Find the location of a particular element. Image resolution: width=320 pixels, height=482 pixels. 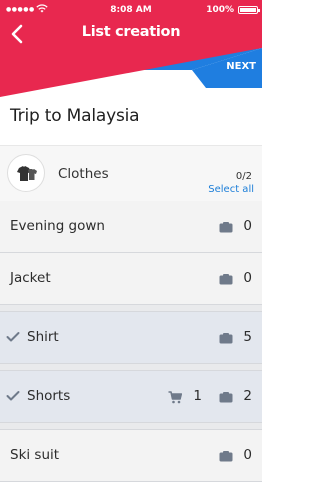

category-label: Clothes is located at coordinates (83, 174).